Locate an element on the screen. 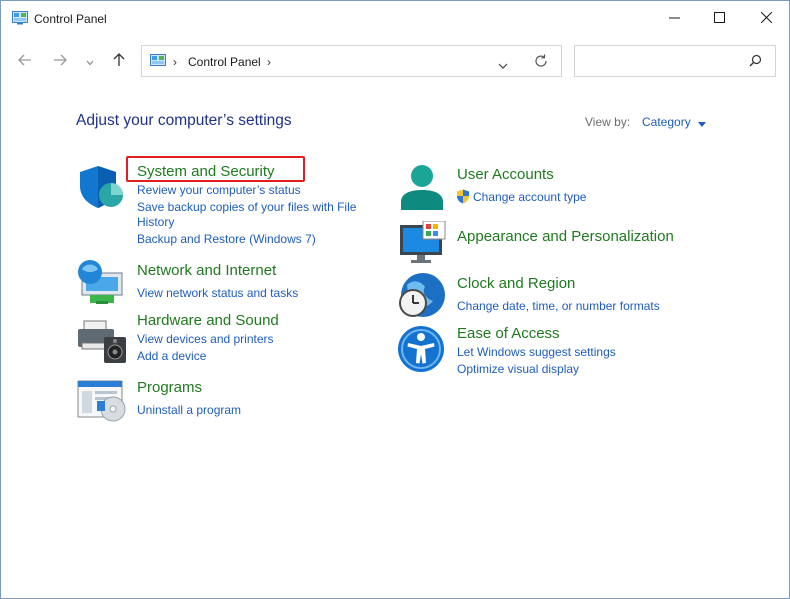 This screenshot has width=790, height=599. control-panel-app-icon is located at coordinates (20, 20).